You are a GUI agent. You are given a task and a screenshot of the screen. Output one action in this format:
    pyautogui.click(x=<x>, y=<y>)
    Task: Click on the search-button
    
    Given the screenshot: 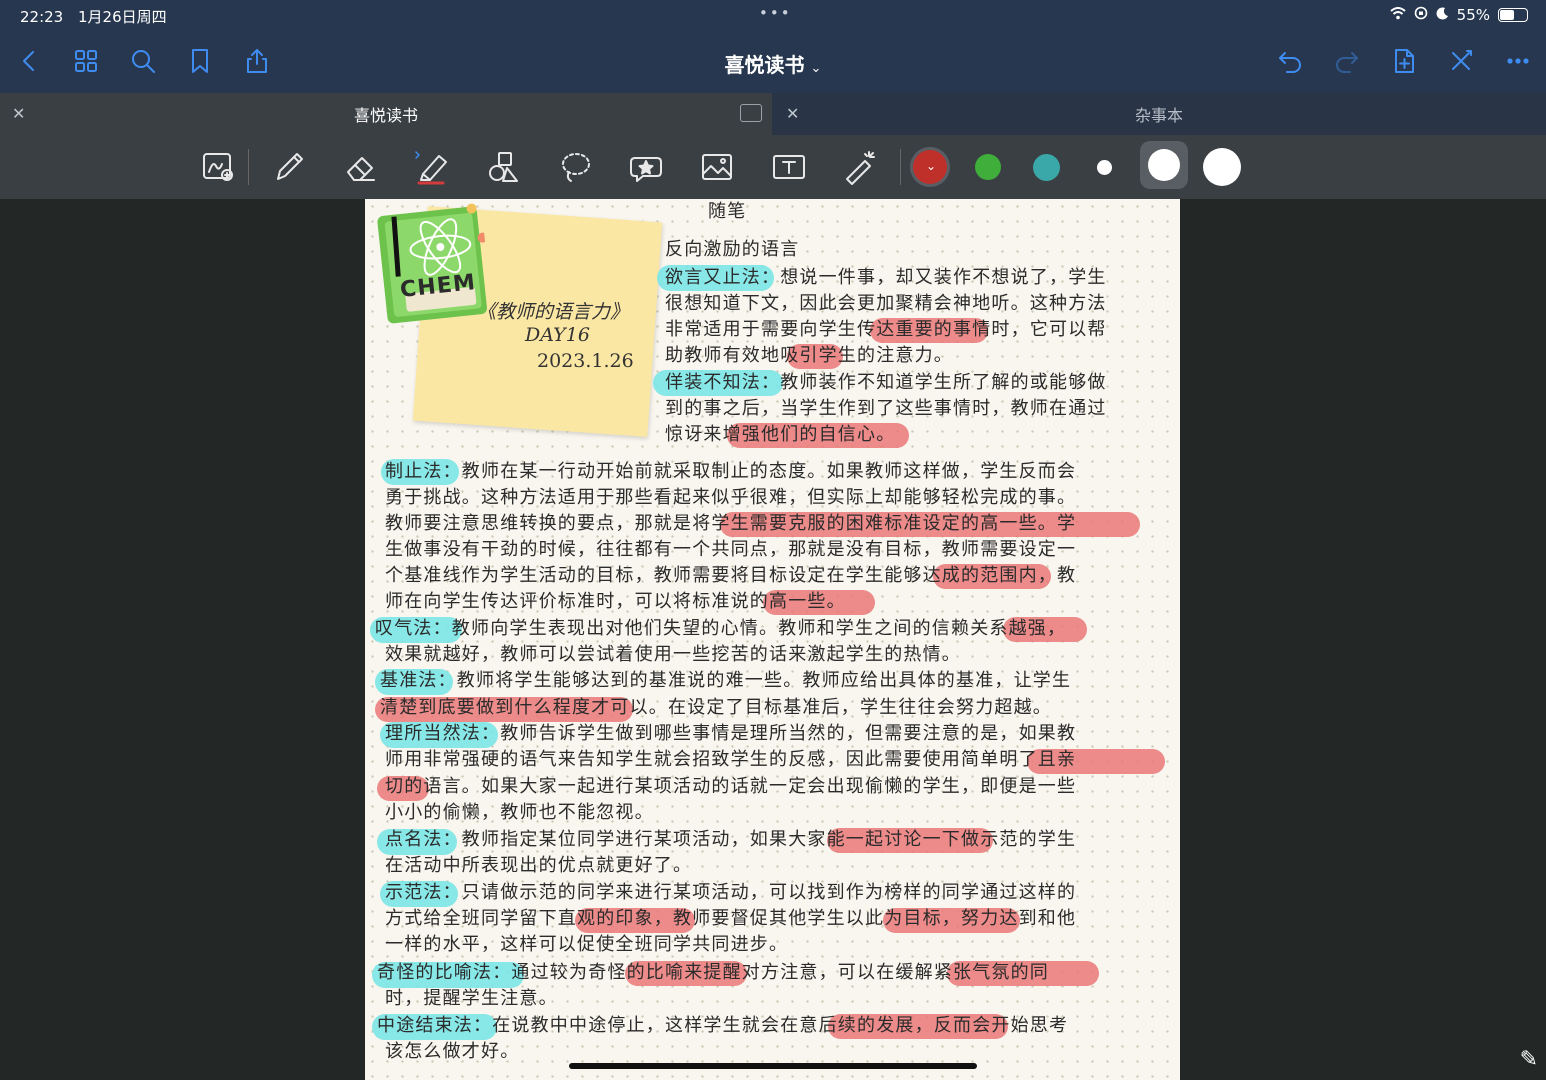 What is the action you would take?
    pyautogui.click(x=143, y=61)
    